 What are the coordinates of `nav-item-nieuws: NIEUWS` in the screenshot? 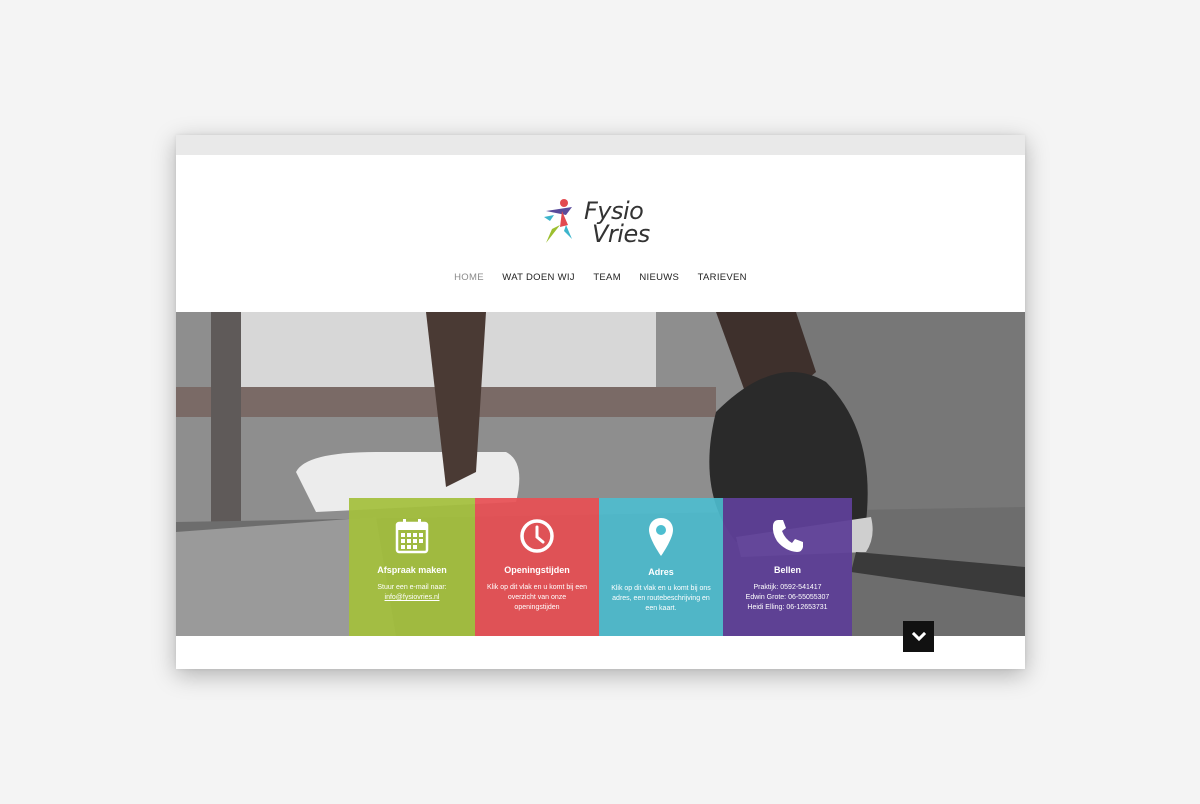 It's located at (659, 277).